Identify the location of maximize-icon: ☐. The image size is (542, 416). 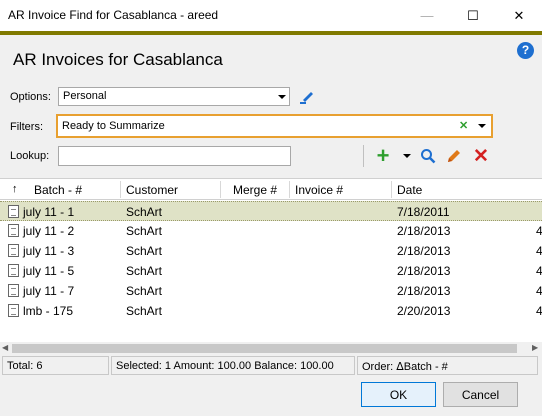
(473, 15).